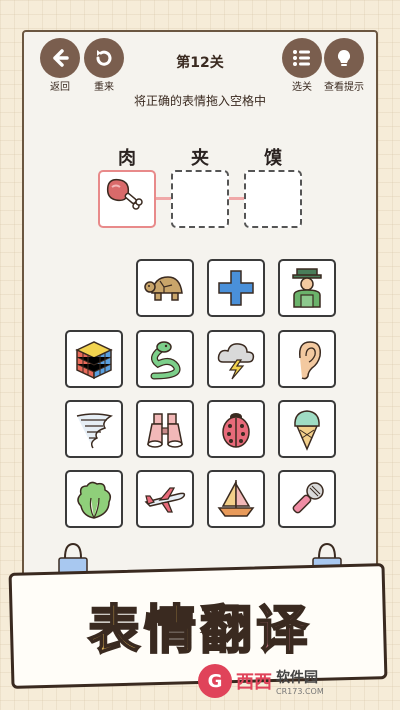  I want to click on hint-label: 查看提示, so click(344, 87).